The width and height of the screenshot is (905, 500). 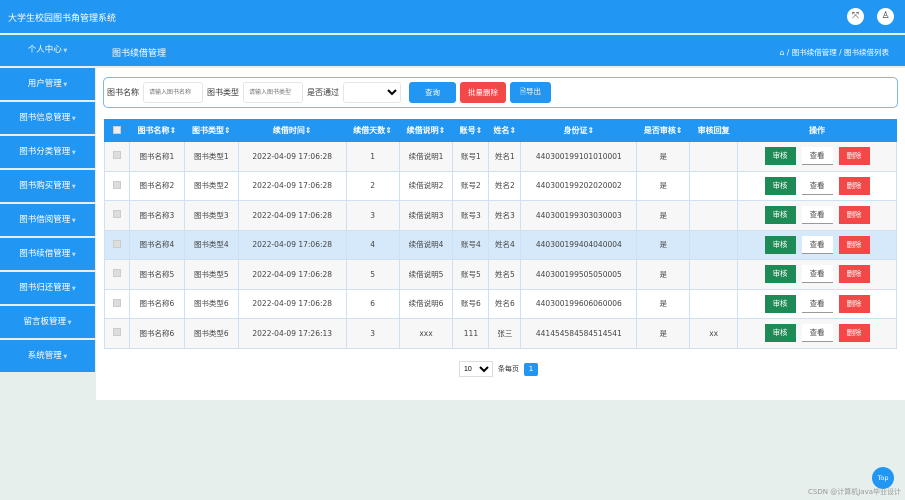 What do you see at coordinates (372, 92) in the screenshot?
I see `pass-select` at bounding box center [372, 92].